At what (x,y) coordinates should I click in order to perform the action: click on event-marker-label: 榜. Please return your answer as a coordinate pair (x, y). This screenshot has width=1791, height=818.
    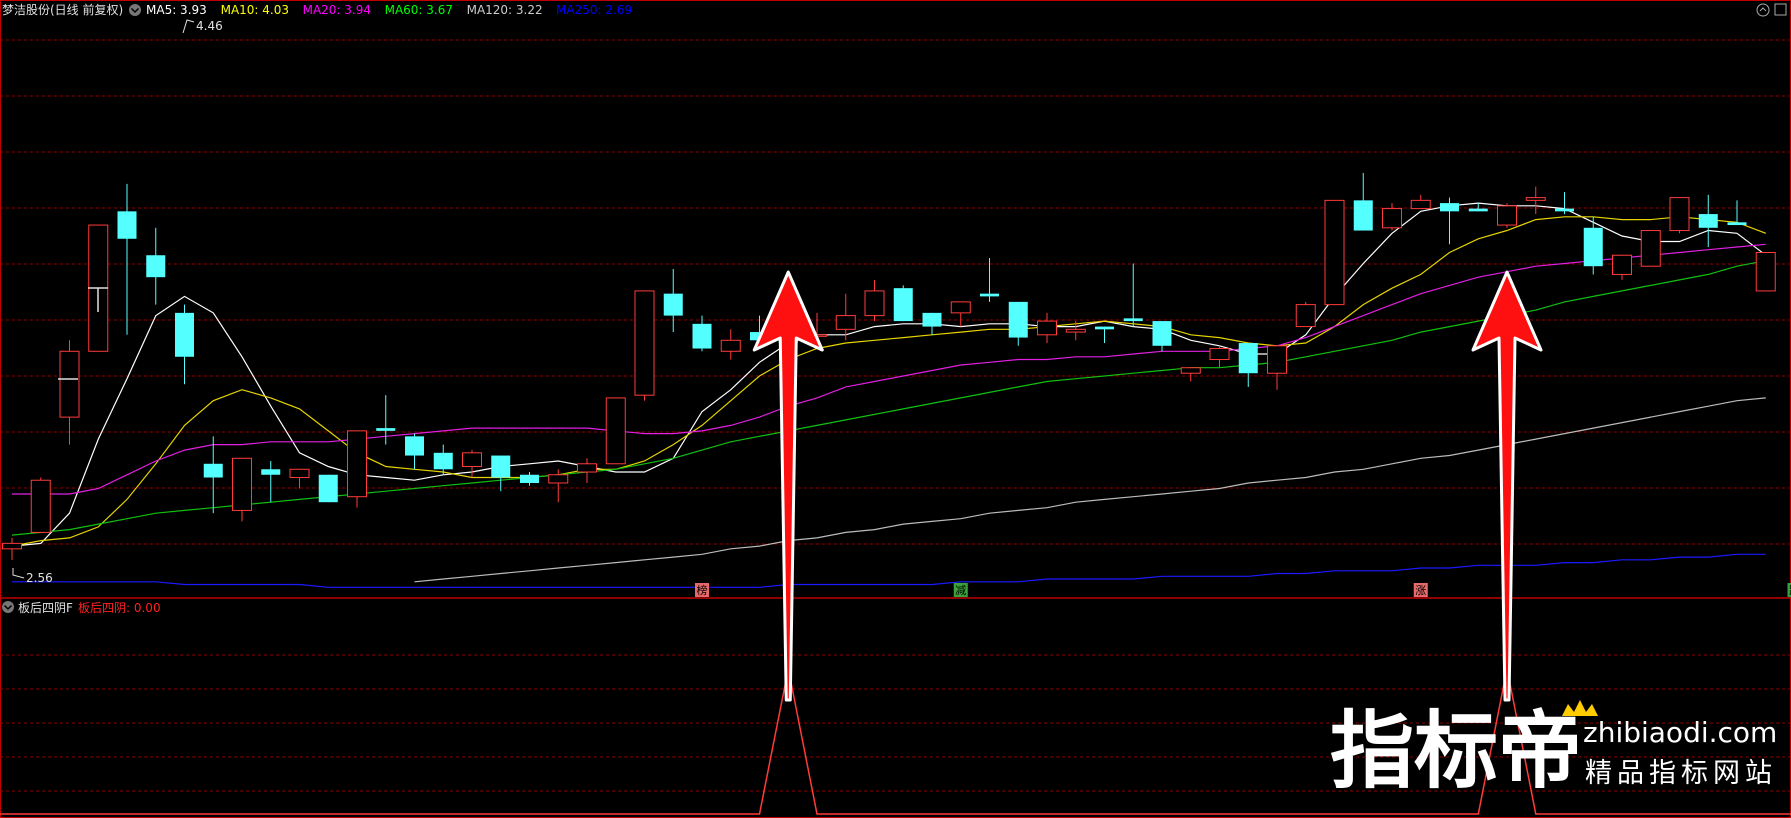
    Looking at the image, I should click on (702, 590).